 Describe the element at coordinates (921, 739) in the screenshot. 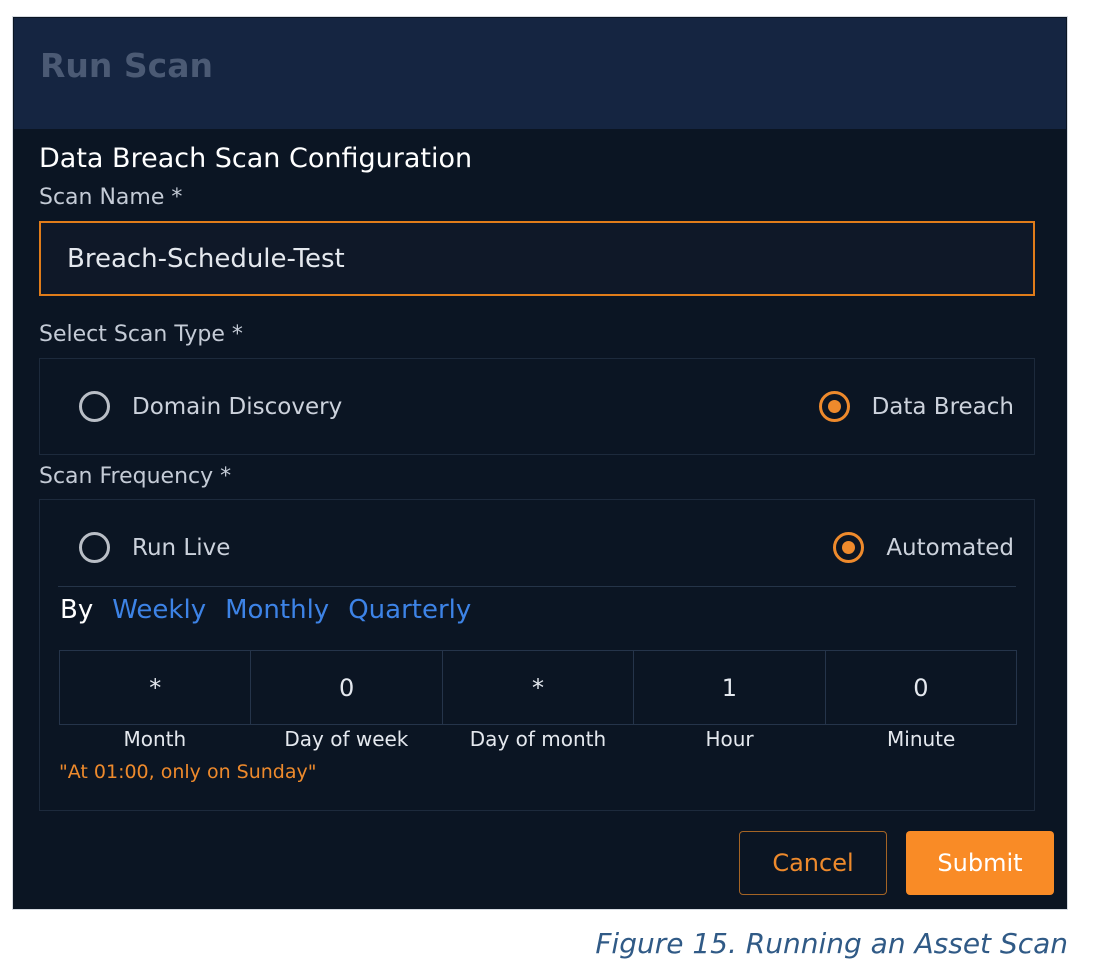

I see `cron-minute-label: Minute` at that location.